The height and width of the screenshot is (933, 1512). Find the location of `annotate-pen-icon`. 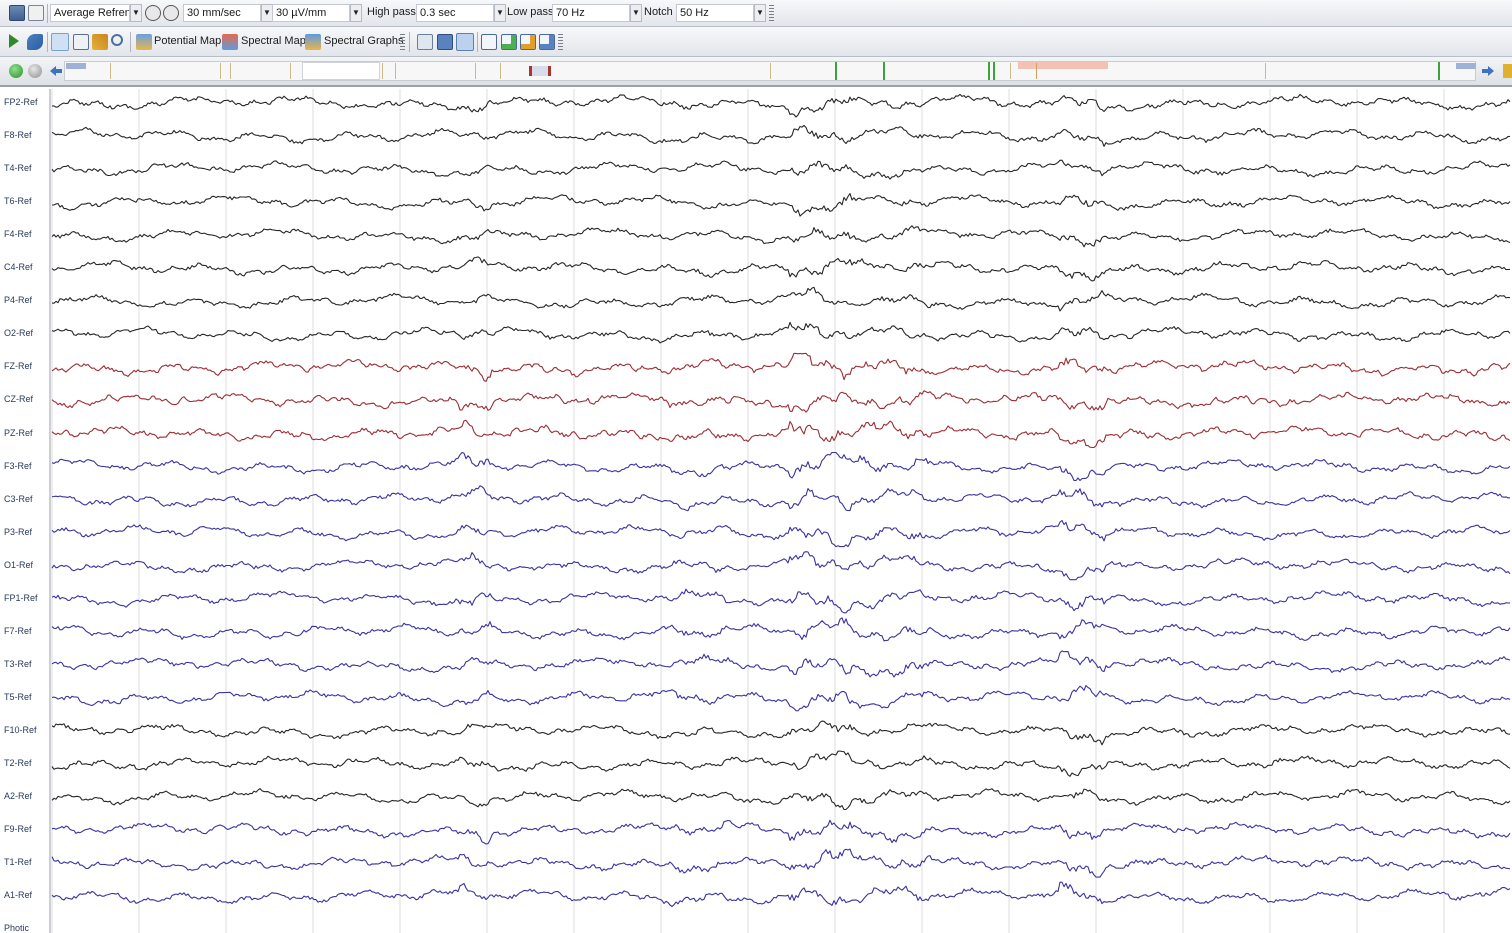

annotate-pen-icon is located at coordinates (100, 42).